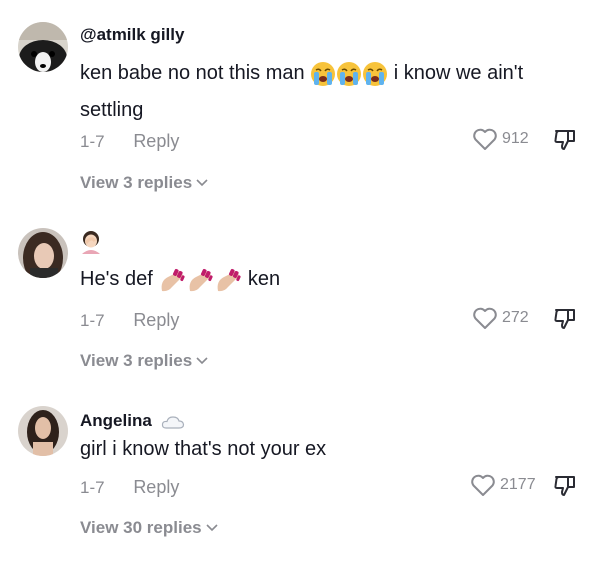 The image size is (600, 568). Describe the element at coordinates (192, 73) in the screenshot. I see `comment-text-part: ken babe no not this man` at that location.